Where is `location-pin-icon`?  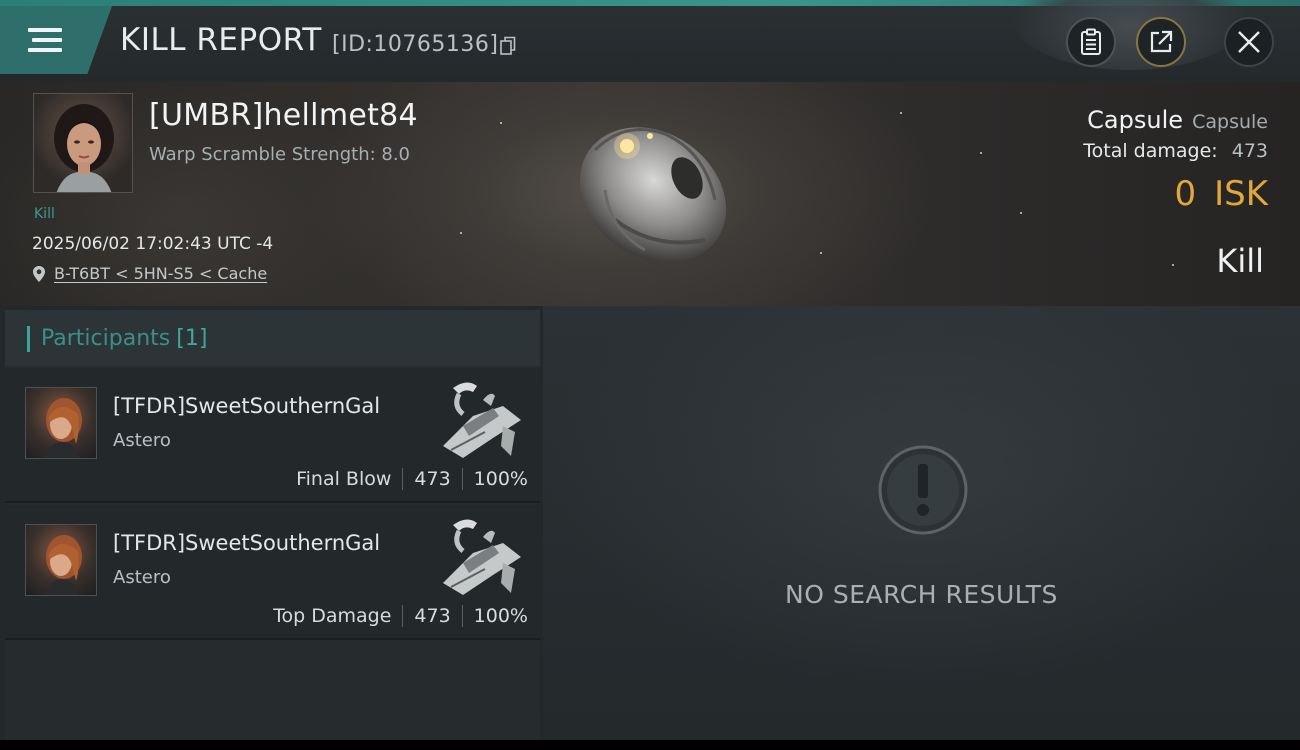
location-pin-icon is located at coordinates (39, 273).